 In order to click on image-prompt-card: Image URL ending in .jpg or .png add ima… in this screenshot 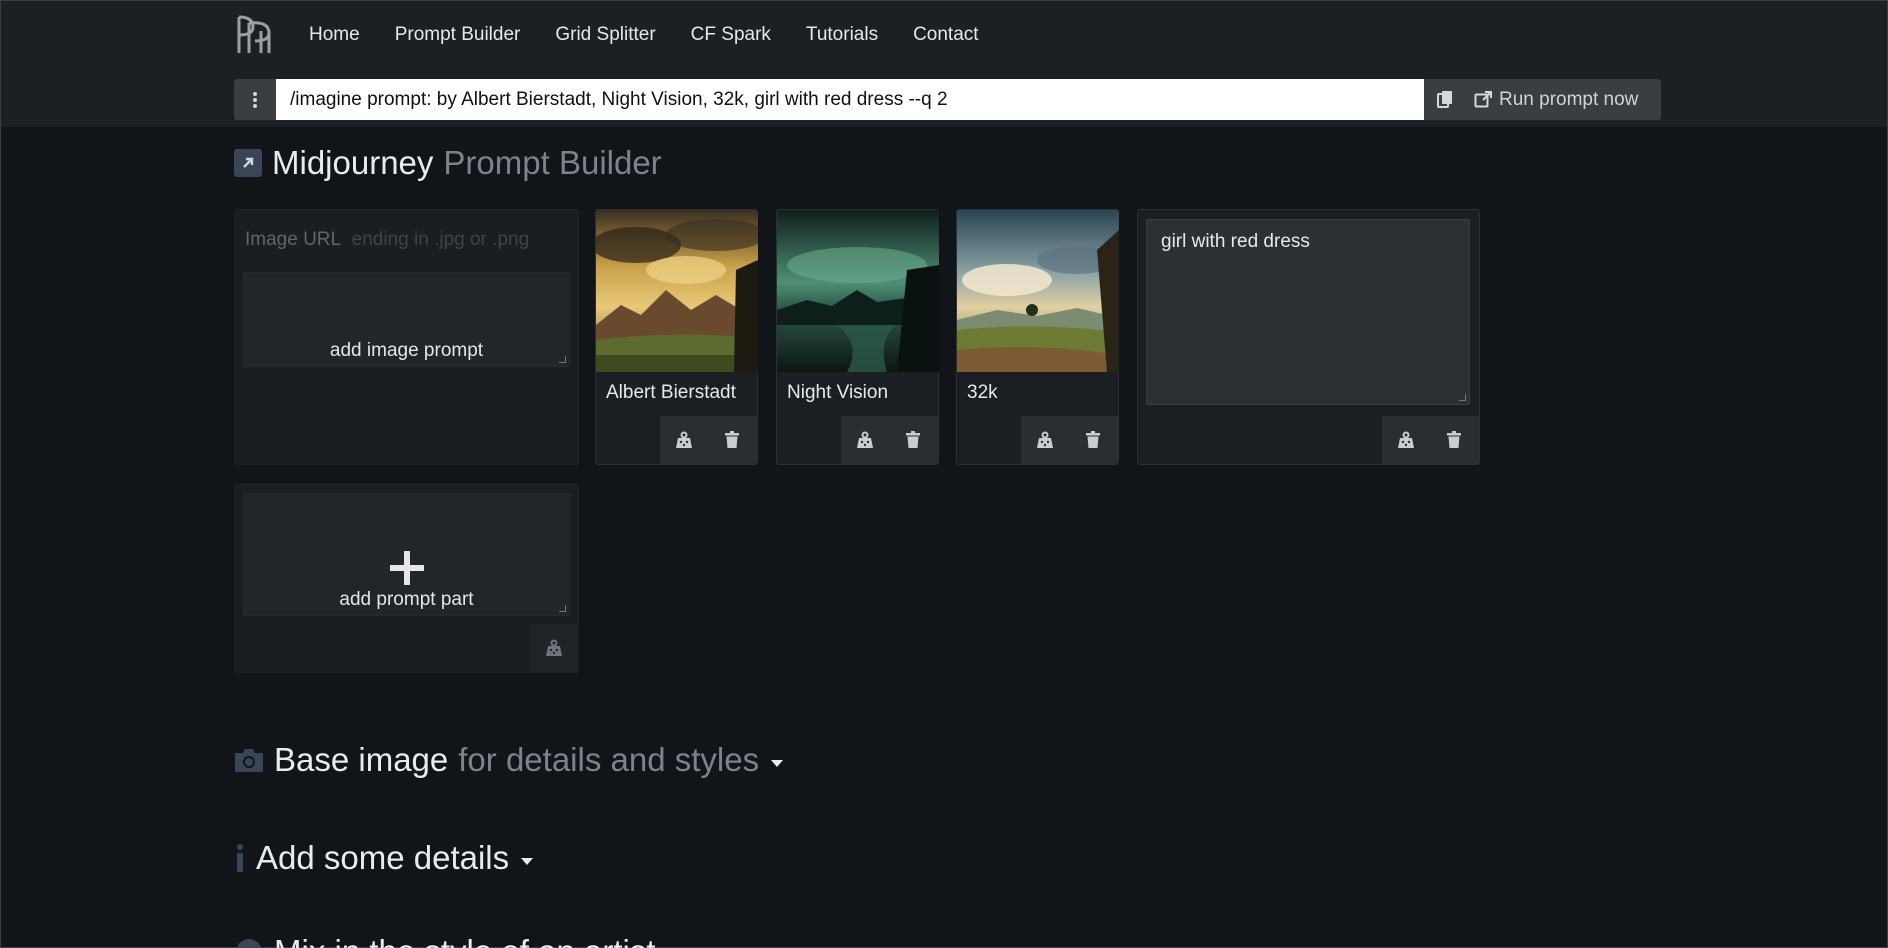, I will do `click(406, 337)`.